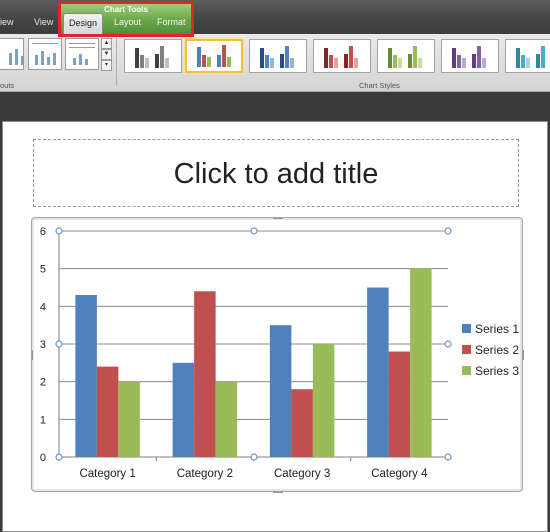 The width and height of the screenshot is (550, 532). I want to click on gallery-more-button: ▾, so click(106, 65).